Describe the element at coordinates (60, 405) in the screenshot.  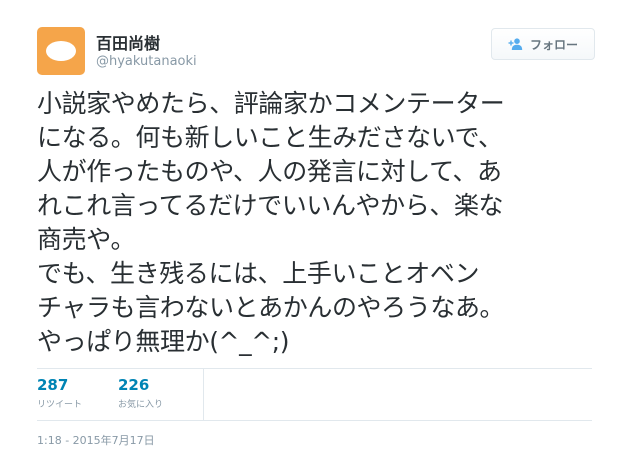
I see `retweet-label: リツイート` at that location.